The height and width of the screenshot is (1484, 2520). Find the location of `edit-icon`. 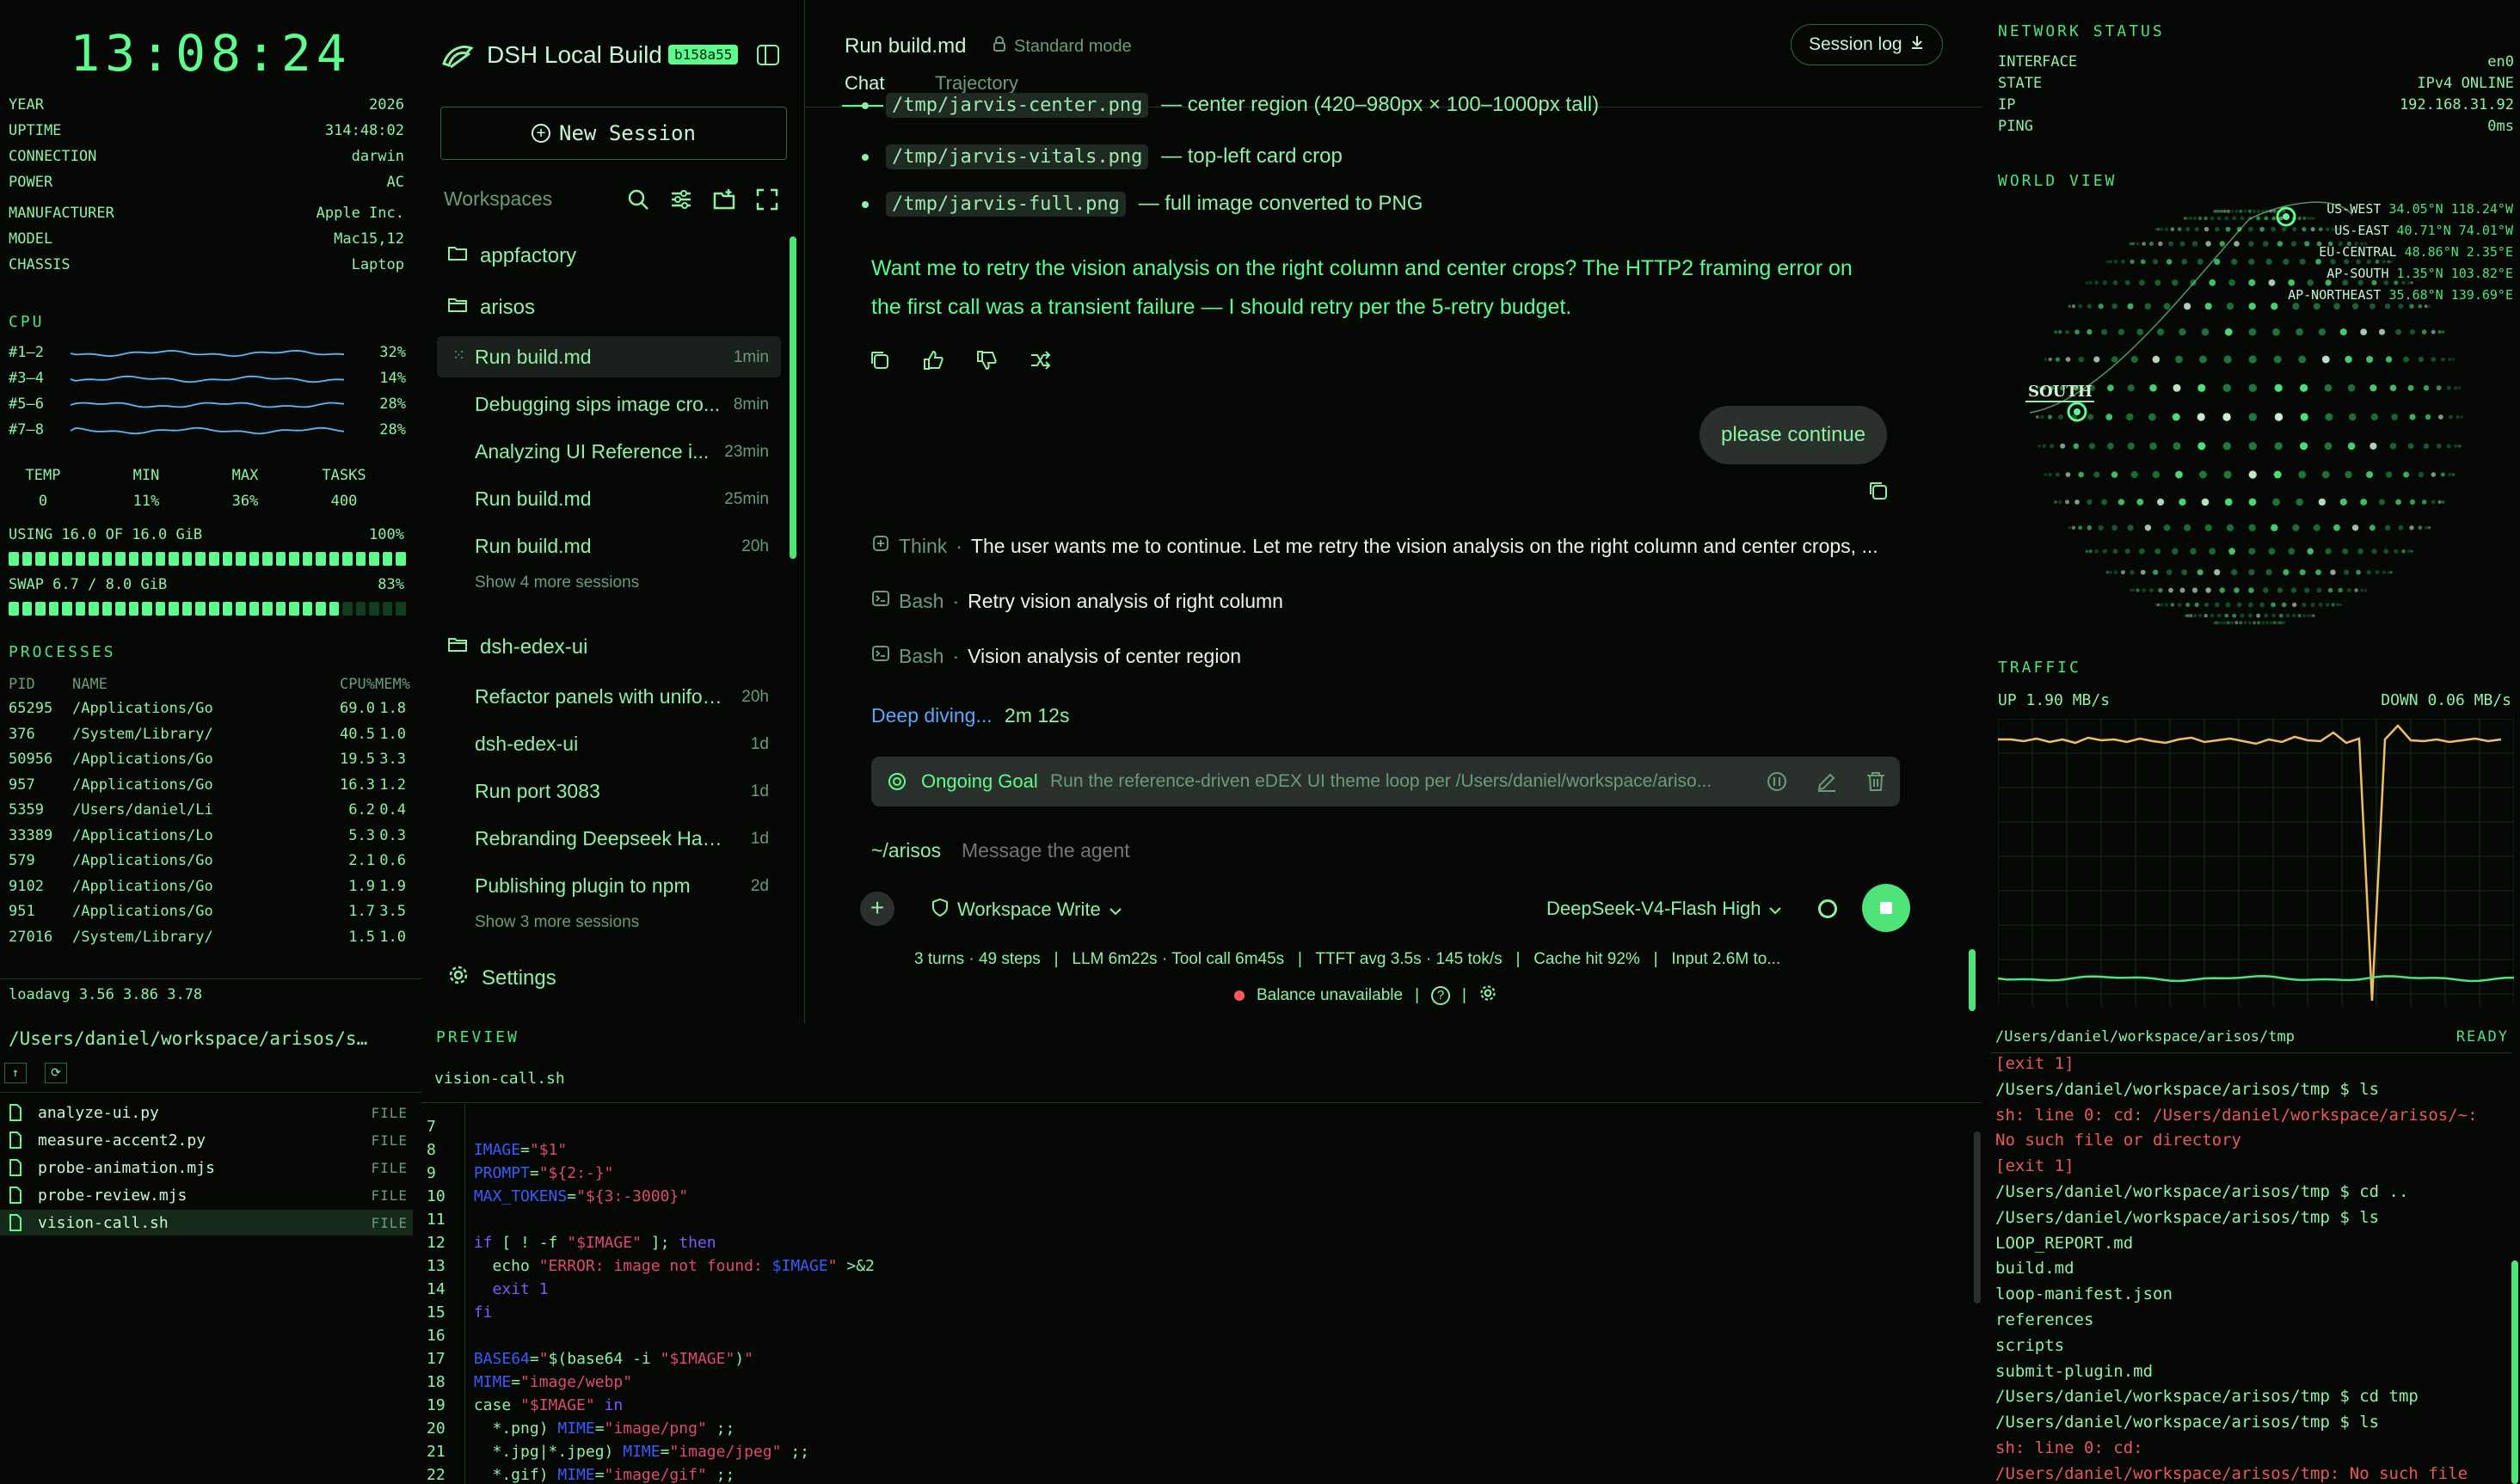

edit-icon is located at coordinates (1827, 783).